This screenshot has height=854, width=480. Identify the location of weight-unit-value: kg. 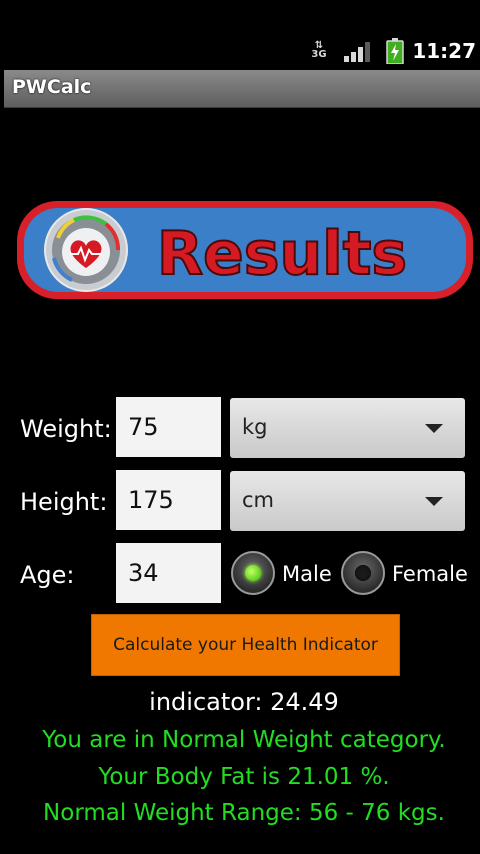
(255, 427).